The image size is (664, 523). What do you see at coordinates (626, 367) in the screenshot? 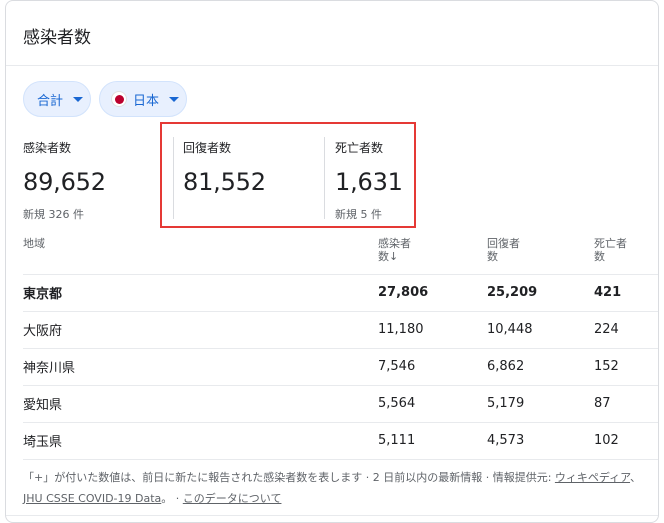
I see `deaths-cell: 152` at bounding box center [626, 367].